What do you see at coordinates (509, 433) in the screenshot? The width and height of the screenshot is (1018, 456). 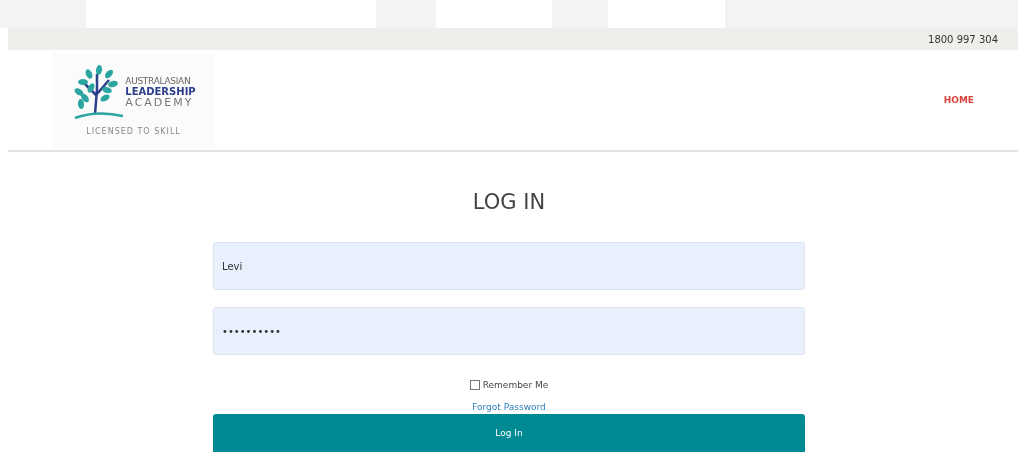 I see `login-button: Log In` at bounding box center [509, 433].